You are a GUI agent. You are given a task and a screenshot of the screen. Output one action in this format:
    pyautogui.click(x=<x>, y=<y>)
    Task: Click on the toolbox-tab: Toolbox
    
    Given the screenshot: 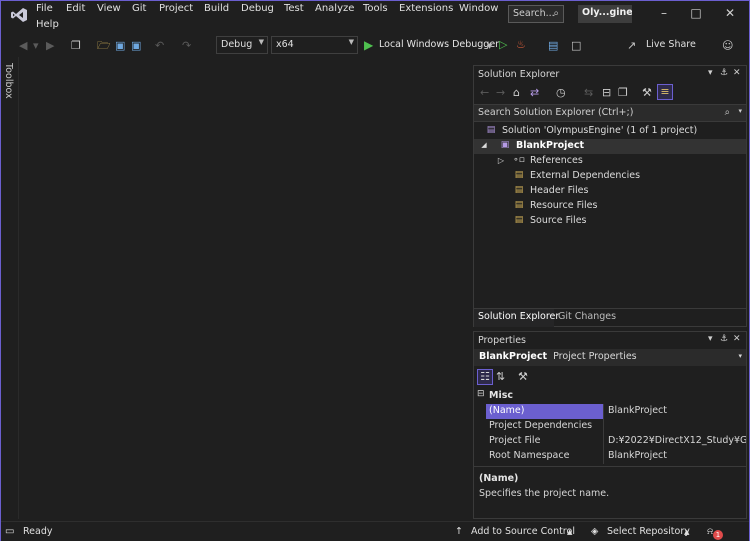 What is the action you would take?
    pyautogui.click(x=8, y=81)
    